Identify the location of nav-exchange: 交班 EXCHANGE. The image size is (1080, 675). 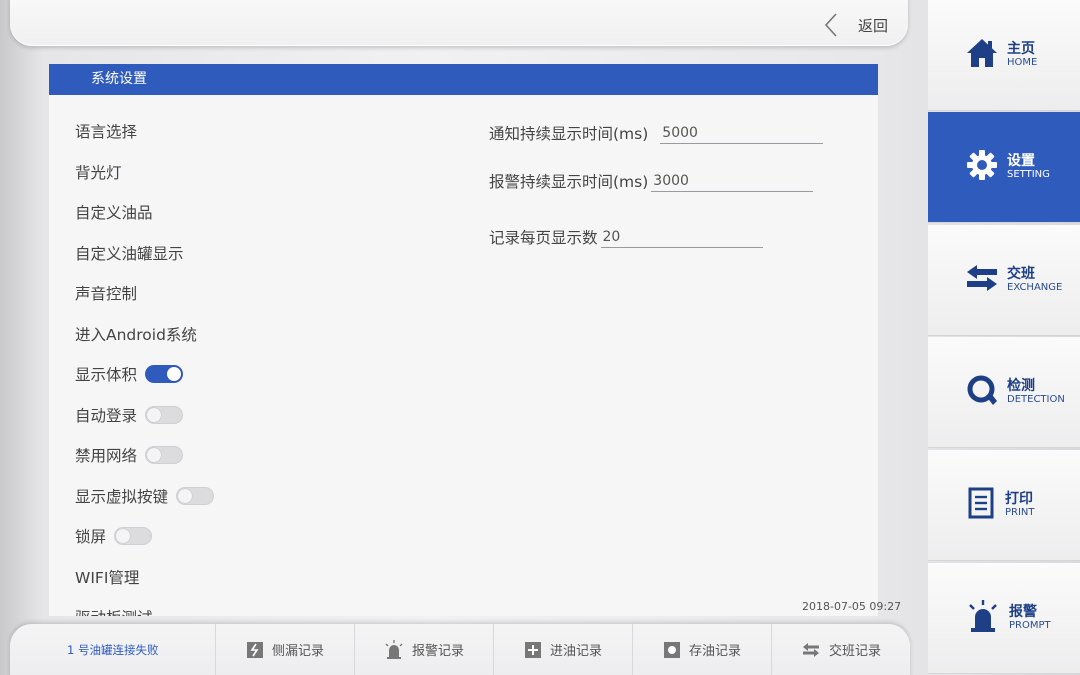
(1004, 280).